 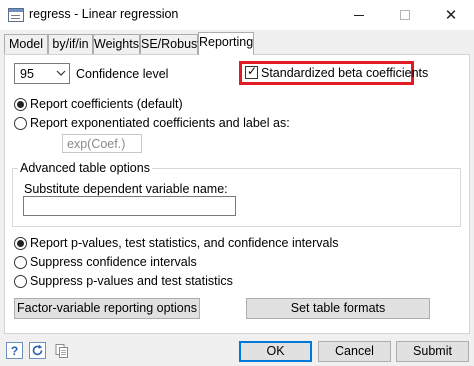 I want to click on checkmark-icon: ✓, so click(x=252, y=71).